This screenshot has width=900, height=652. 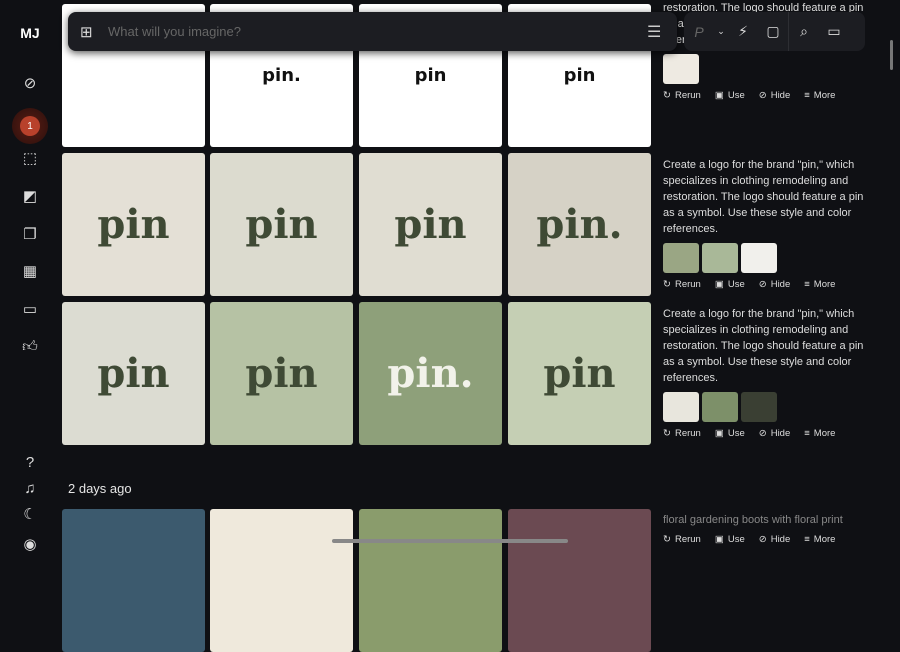 I want to click on explore-compass-icon: ⊘, so click(x=30, y=83).